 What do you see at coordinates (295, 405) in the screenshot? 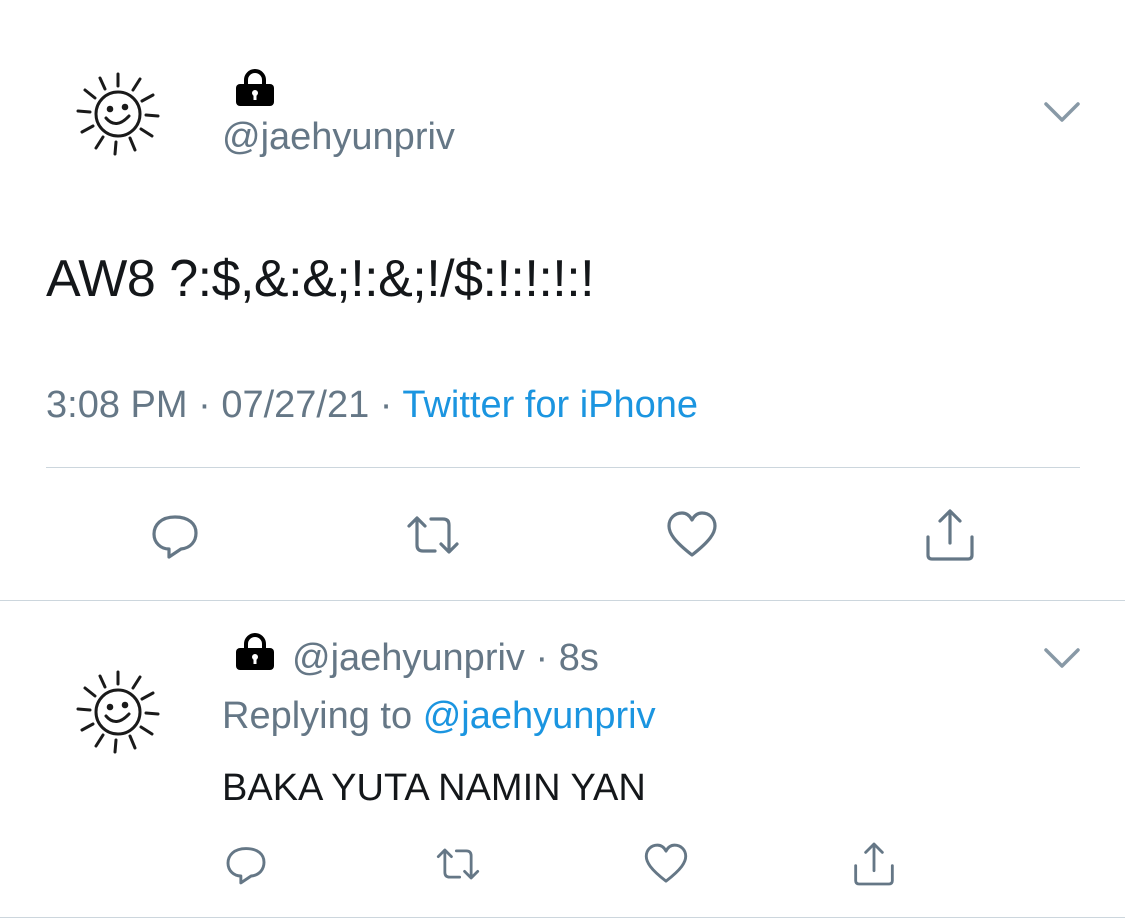
I see `tweet-date: 07/27/21` at bounding box center [295, 405].